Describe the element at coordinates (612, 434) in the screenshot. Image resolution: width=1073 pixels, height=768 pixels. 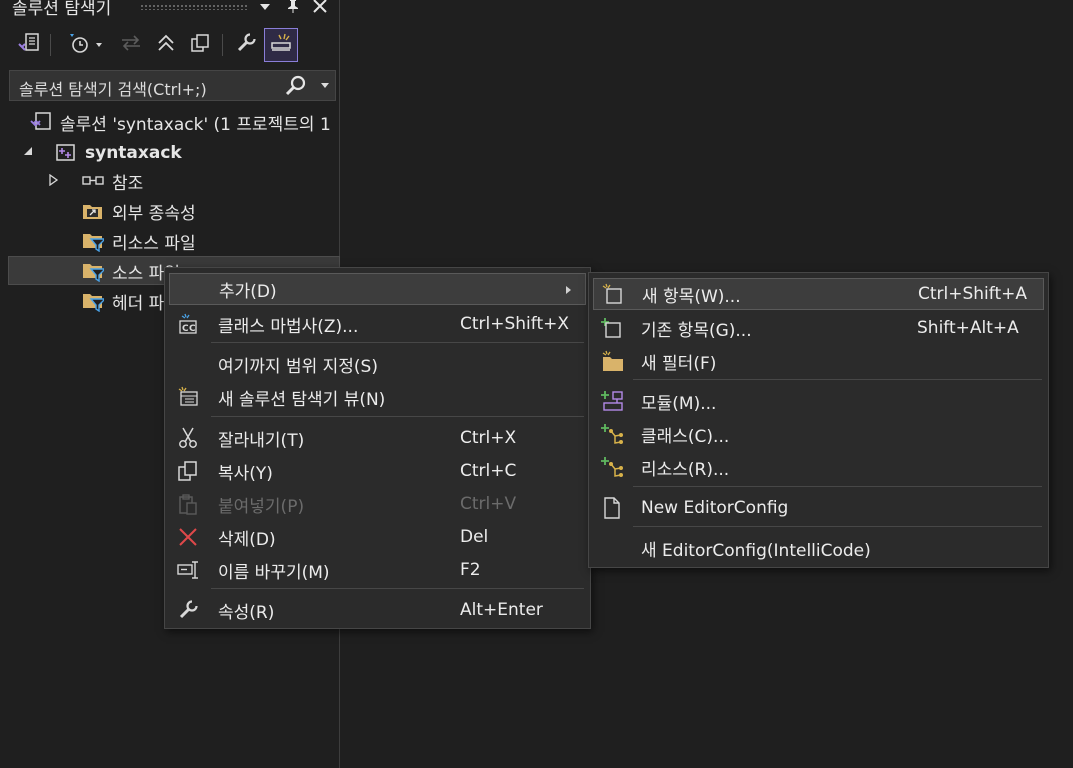
I see `add-class-icon` at that location.